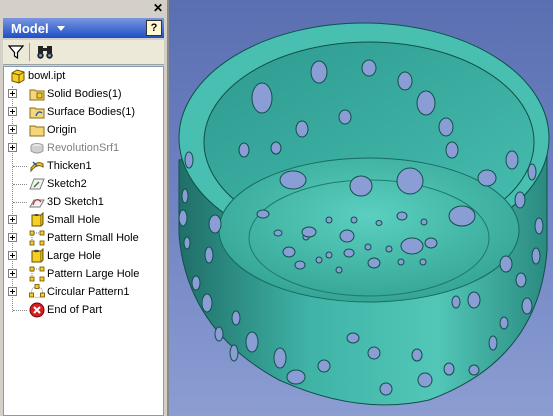 The image size is (553, 416). I want to click on tree-item-surface-bodies: Surface Bodies(1), so click(84, 112).